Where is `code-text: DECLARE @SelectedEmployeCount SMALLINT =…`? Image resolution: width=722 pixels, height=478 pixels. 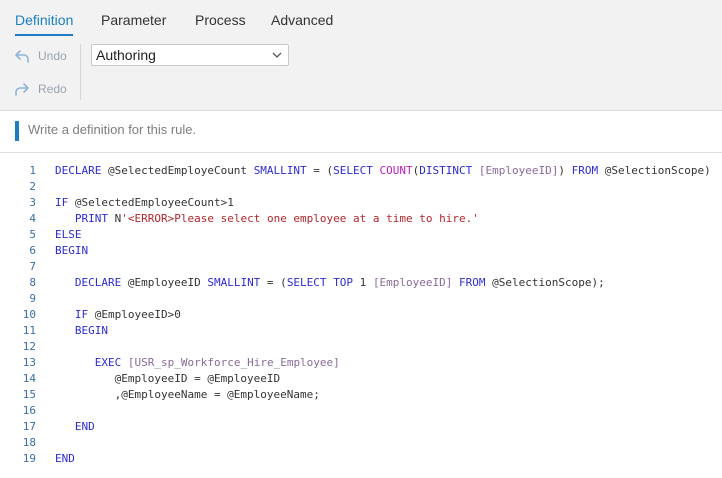
code-text: DECLARE @SelectedEmployeCount SMALLINT =… is located at coordinates (383, 170).